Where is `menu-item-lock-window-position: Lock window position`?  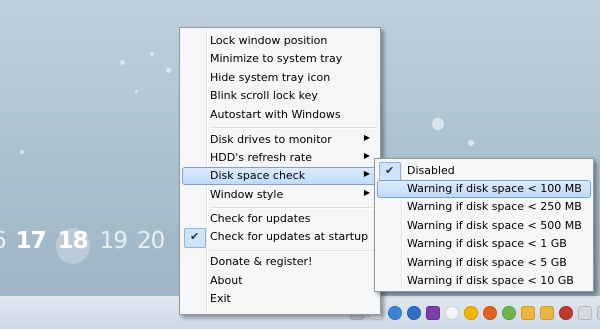 menu-item-lock-window-position: Lock window position is located at coordinates (280, 41).